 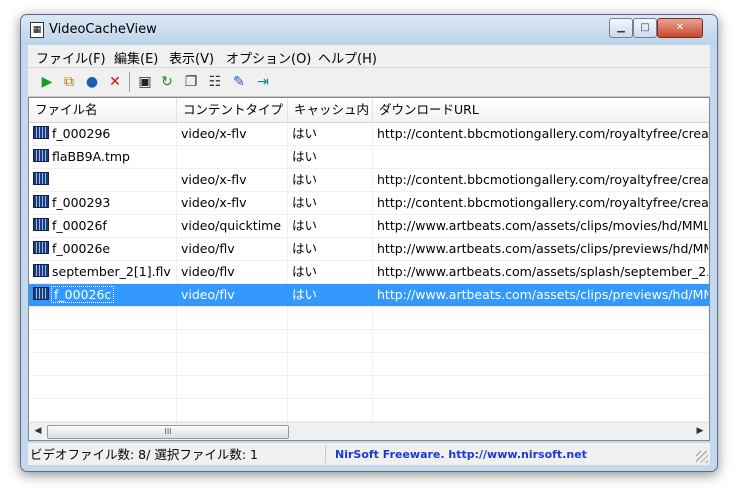 I want to click on minimize-button: ▁, so click(x=621, y=28).